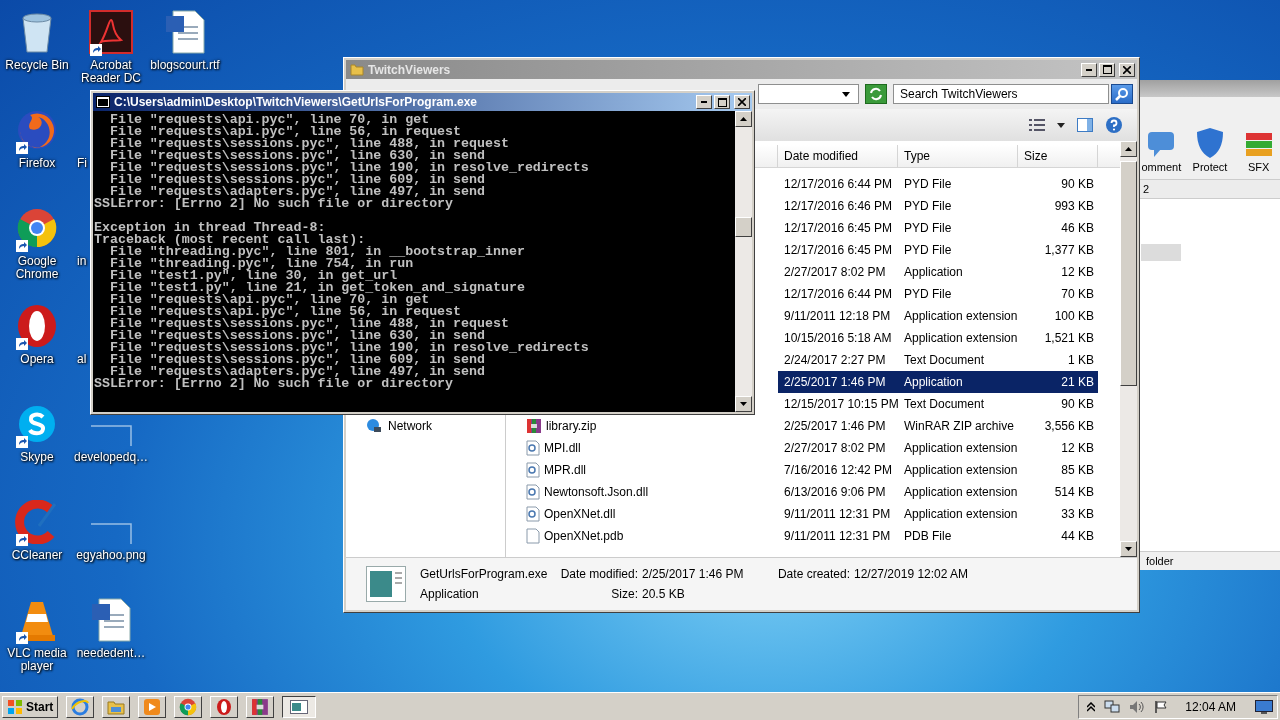 This screenshot has height=720, width=1280. Describe the element at coordinates (838, 316) in the screenshot. I see `date-cell: 9/11/2011 12:18 PM` at that location.